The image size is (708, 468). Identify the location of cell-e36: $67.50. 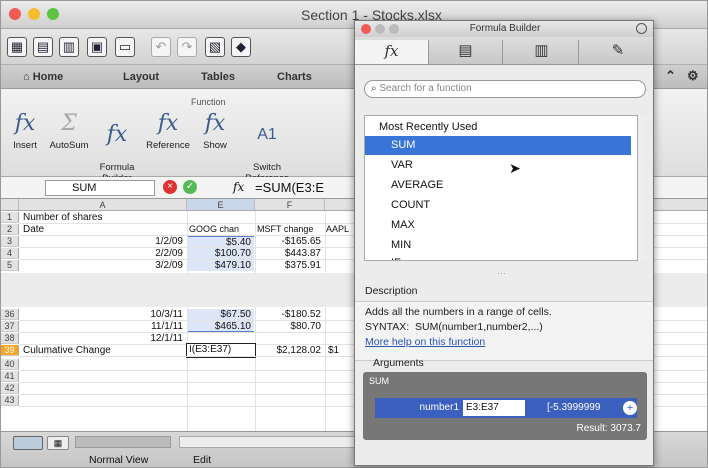
(221, 314).